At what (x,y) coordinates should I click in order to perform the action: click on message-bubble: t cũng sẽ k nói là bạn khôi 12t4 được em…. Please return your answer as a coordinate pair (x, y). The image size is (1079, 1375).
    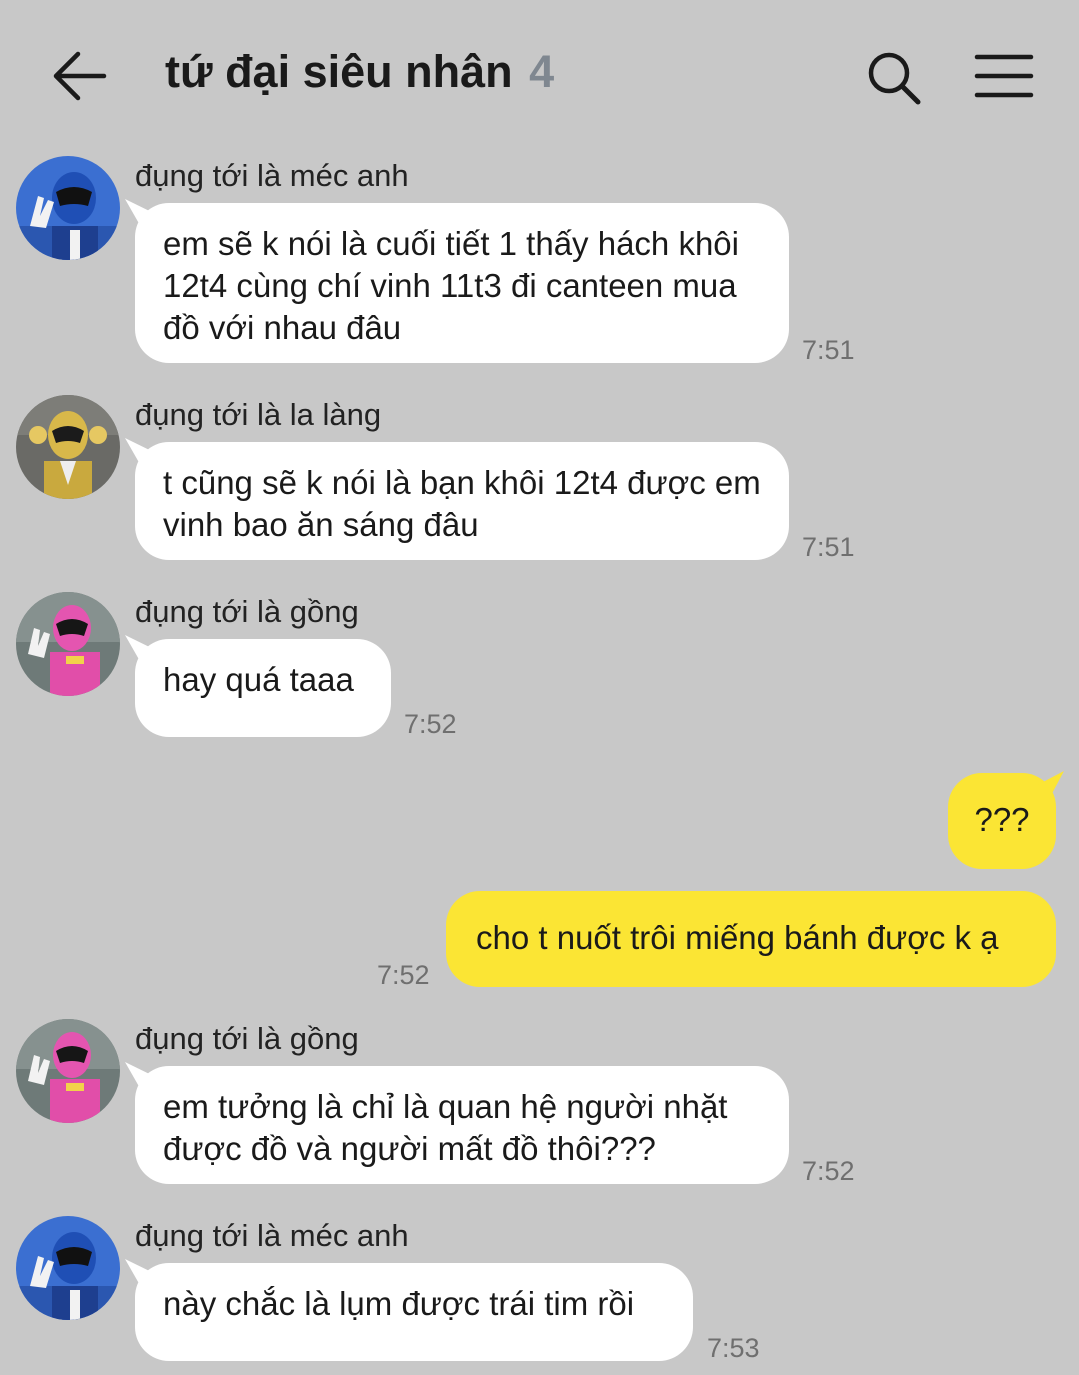
    Looking at the image, I should click on (462, 501).